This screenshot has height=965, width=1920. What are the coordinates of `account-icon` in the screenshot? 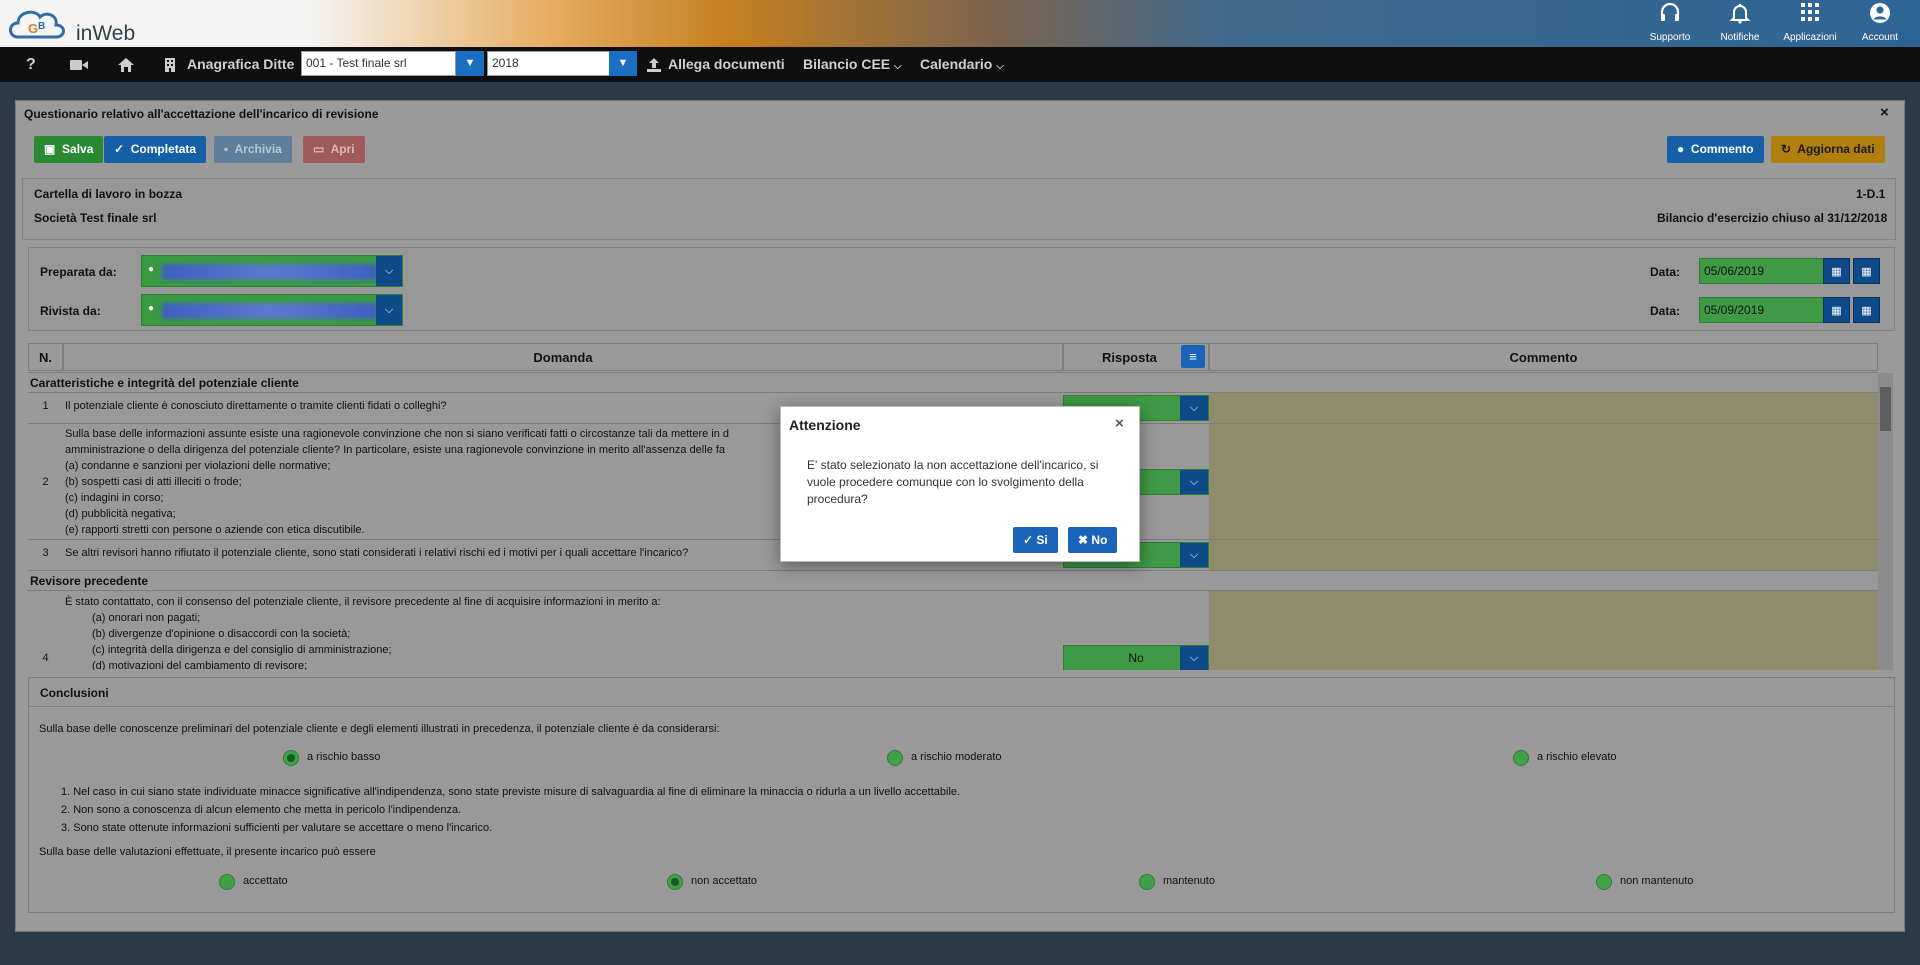 It's located at (1880, 15).